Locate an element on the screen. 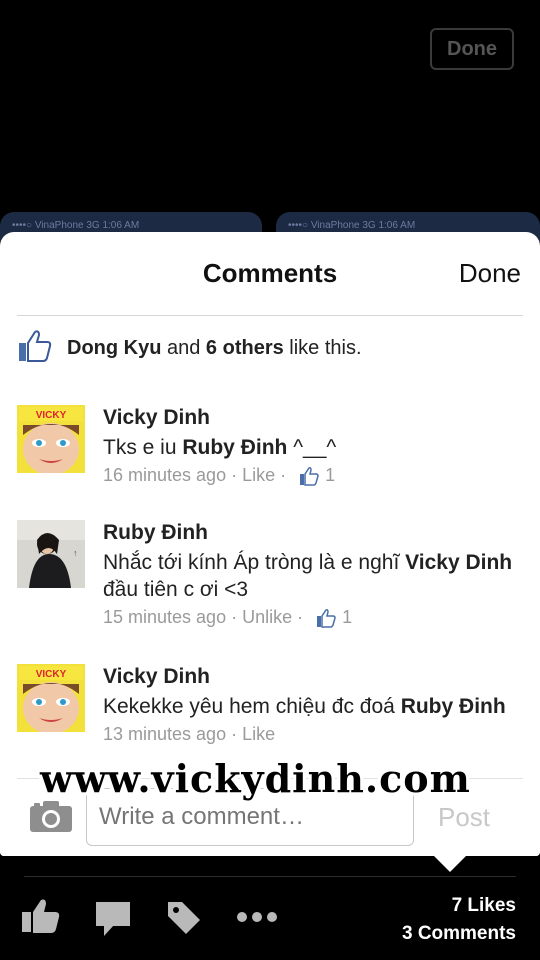 This screenshot has height=960, width=540. likes-count: 7 Likes is located at coordinates (459, 906).